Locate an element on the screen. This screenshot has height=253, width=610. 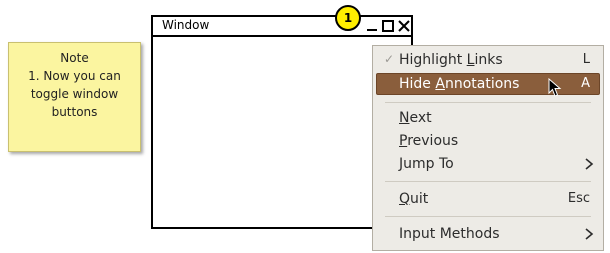
mnemonic-letter: P is located at coordinates (403, 141).